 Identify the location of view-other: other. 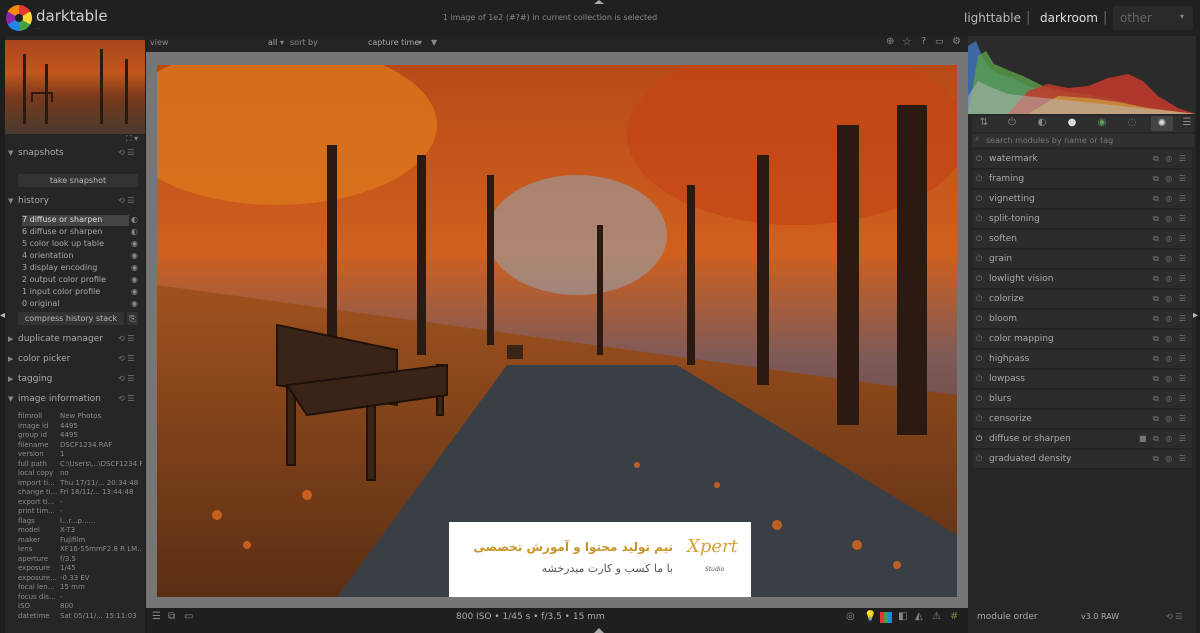
(1136, 18).